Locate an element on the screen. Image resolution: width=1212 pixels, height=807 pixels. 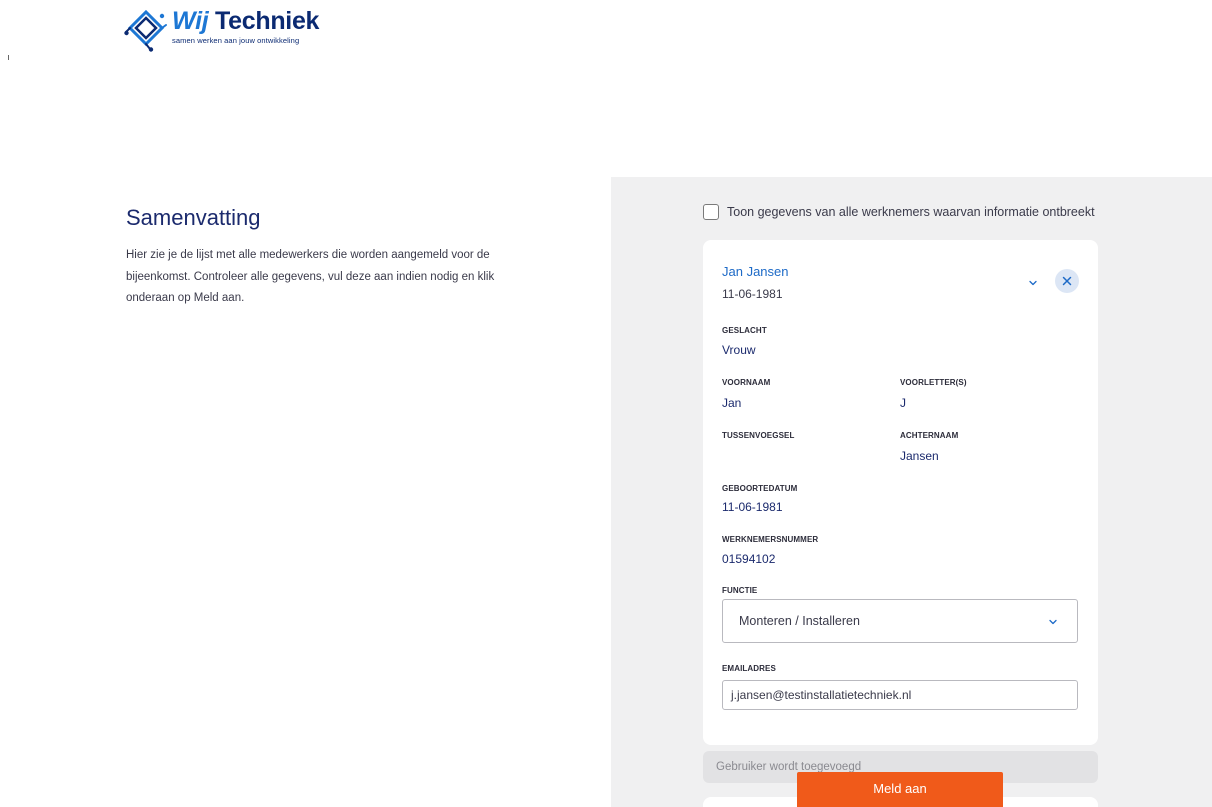
birthdate-label: GEBOORTEDATUM is located at coordinates (760, 488).